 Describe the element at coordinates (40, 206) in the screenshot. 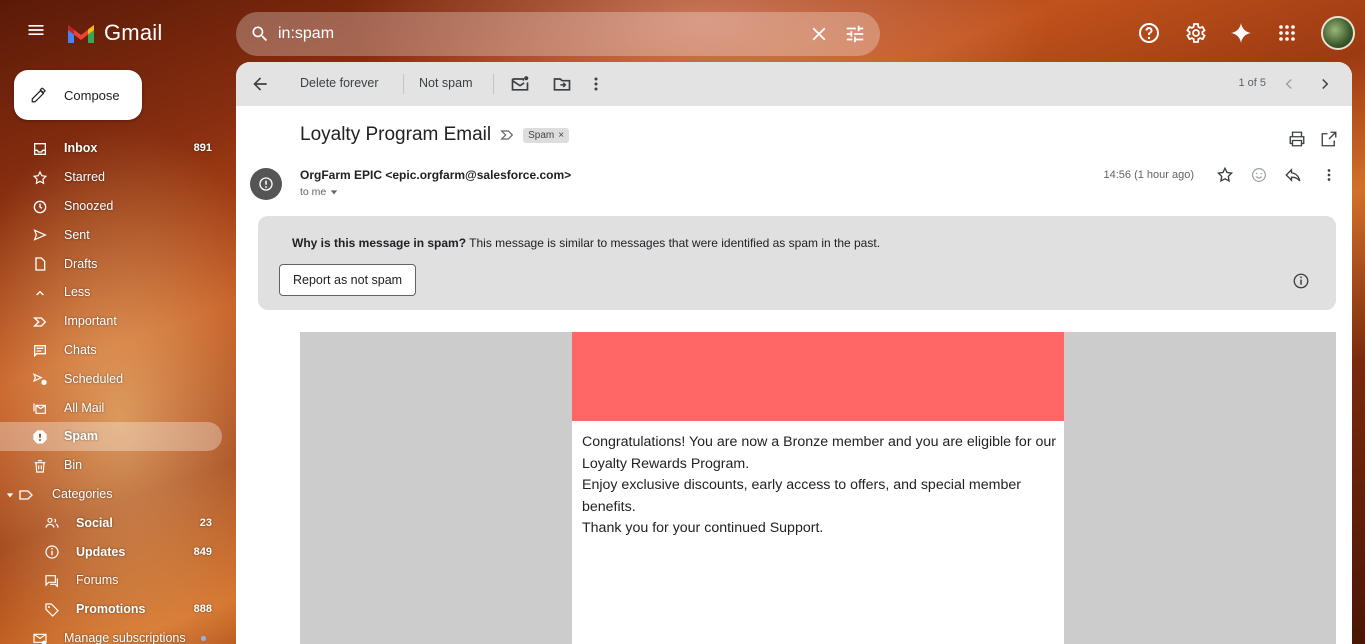

I see `clock-icon` at that location.